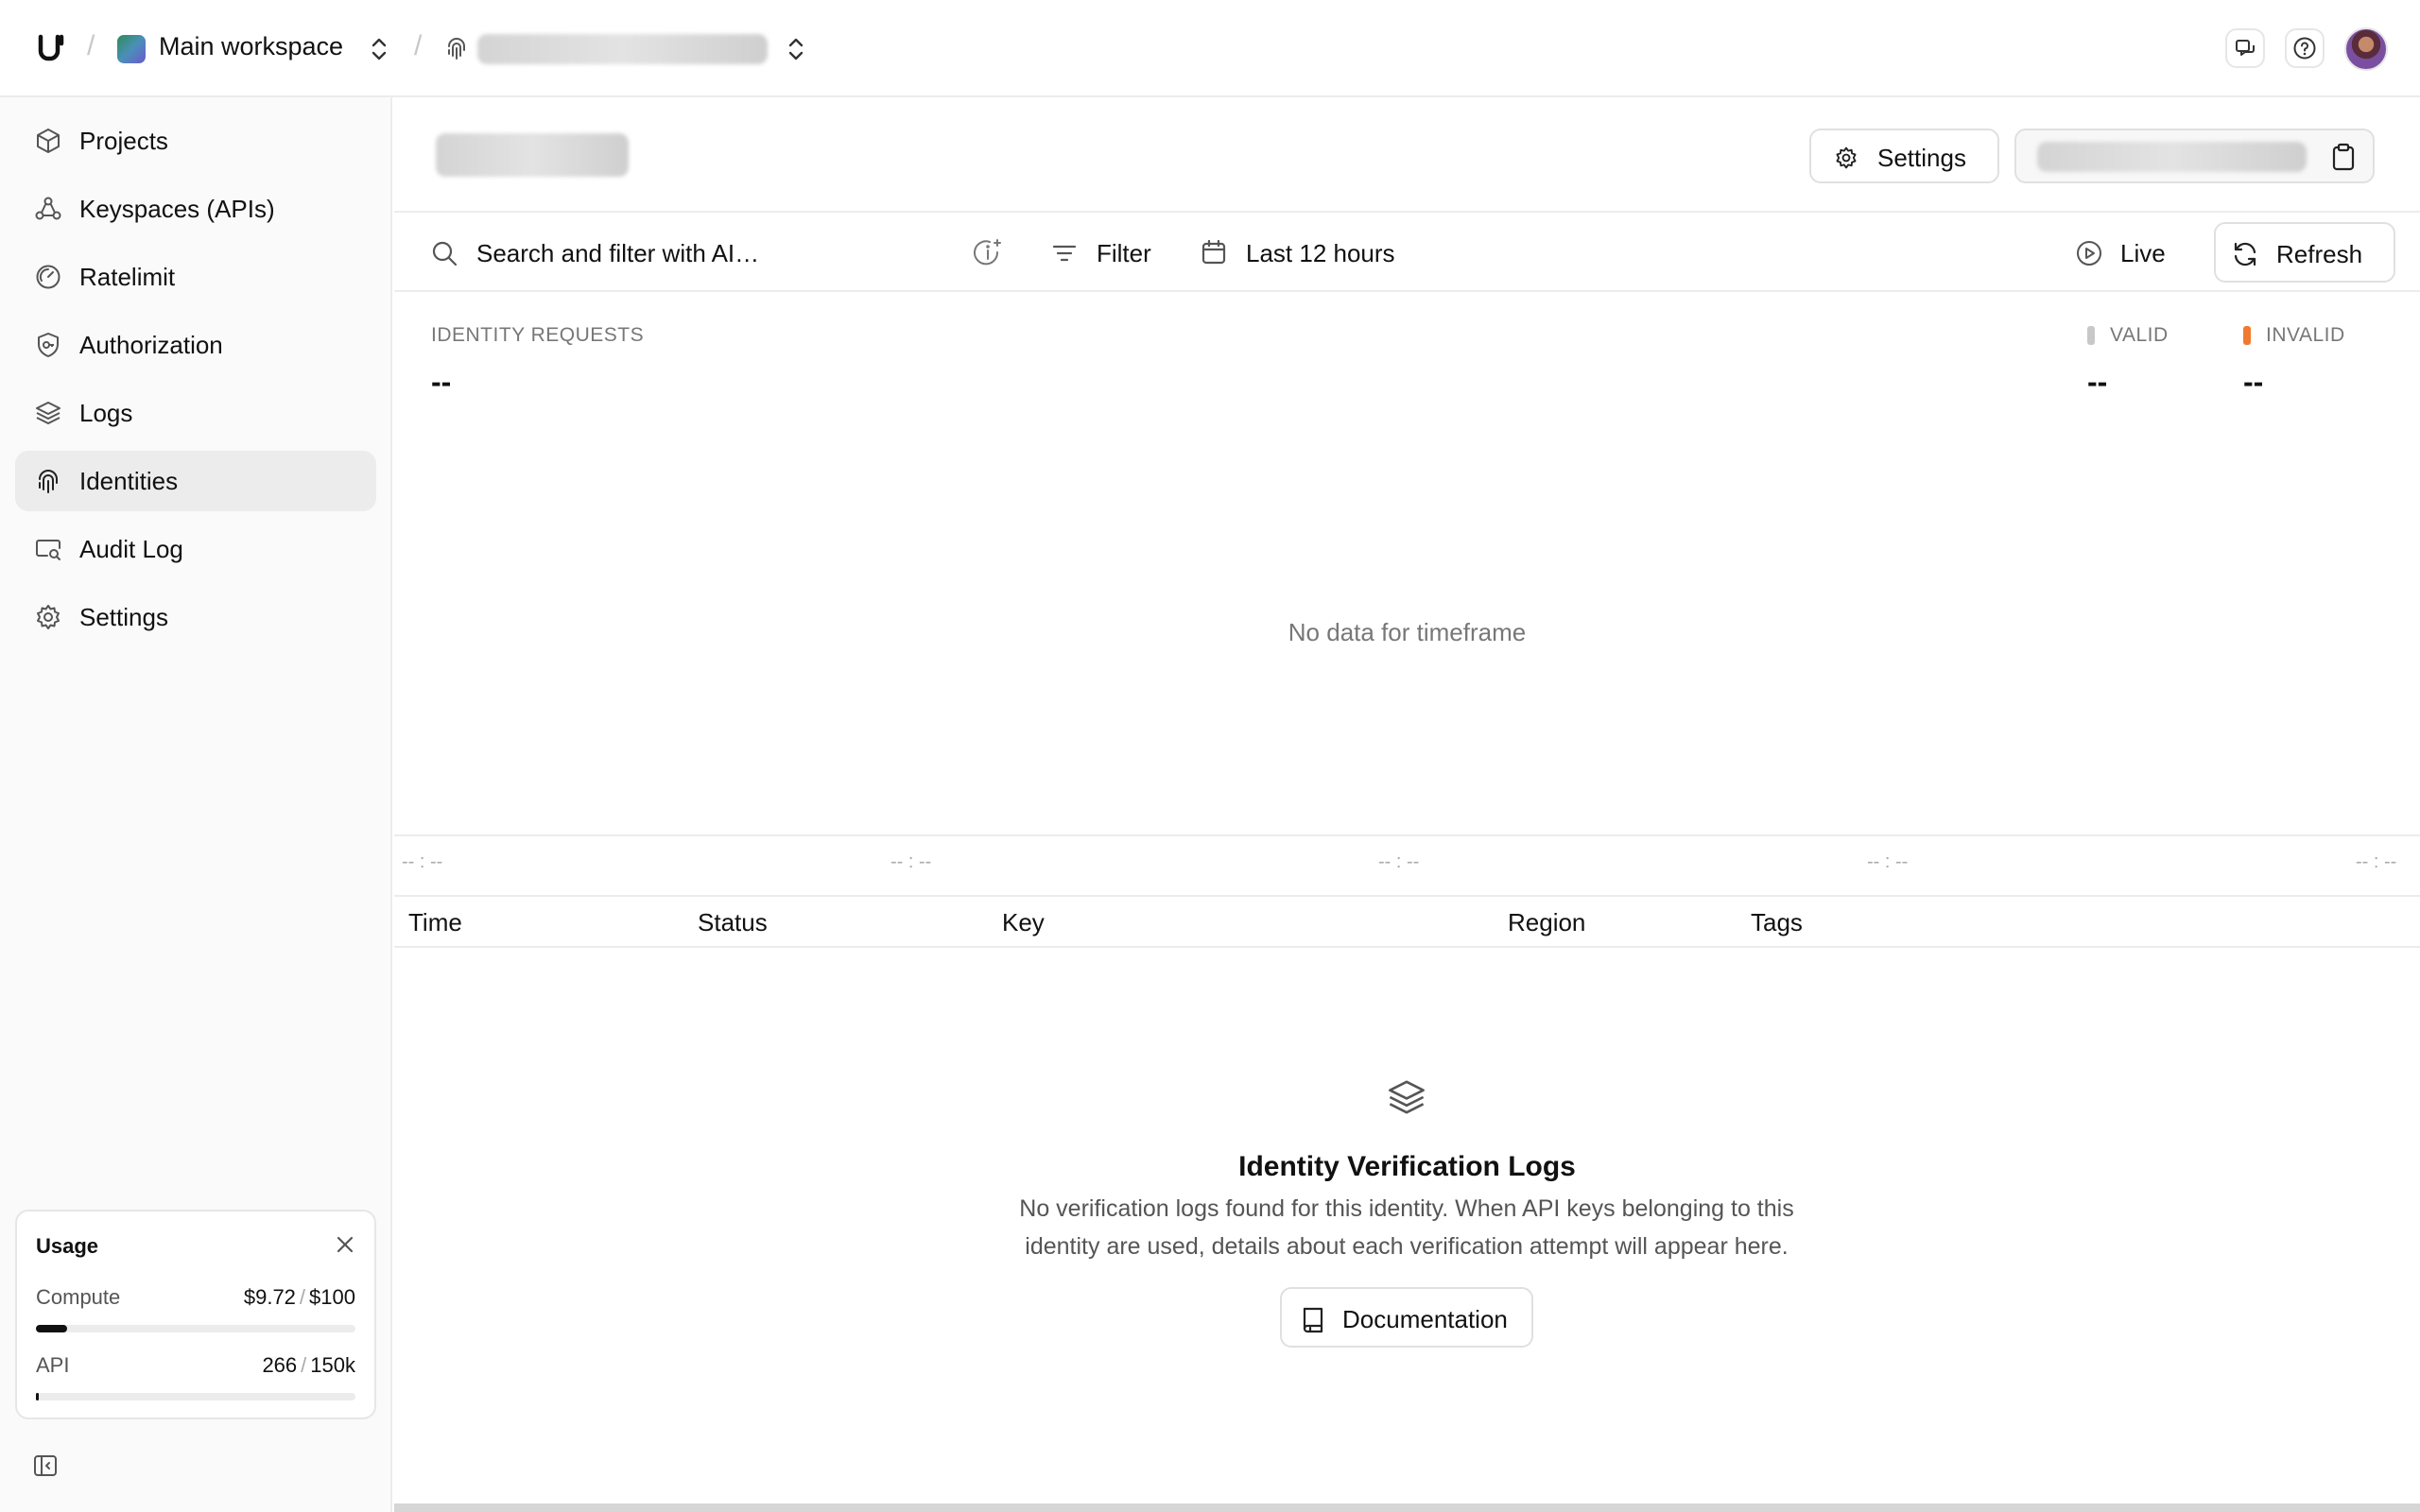 The image size is (2420, 1512). What do you see at coordinates (48, 550) in the screenshot?
I see `monitor-search-icon` at bounding box center [48, 550].